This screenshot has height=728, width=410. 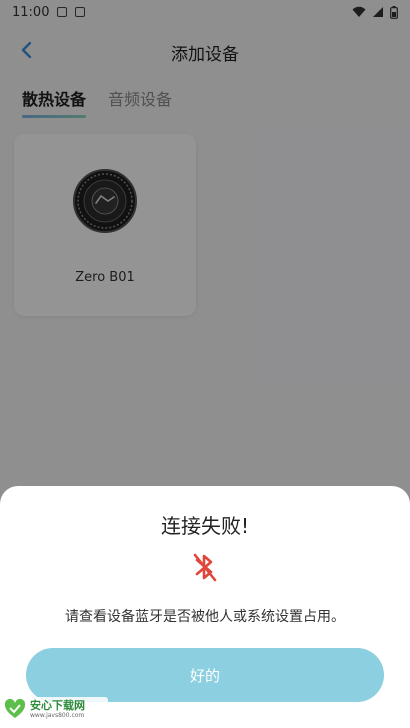 I want to click on dialog-title: 连接失败!, so click(x=205, y=526).